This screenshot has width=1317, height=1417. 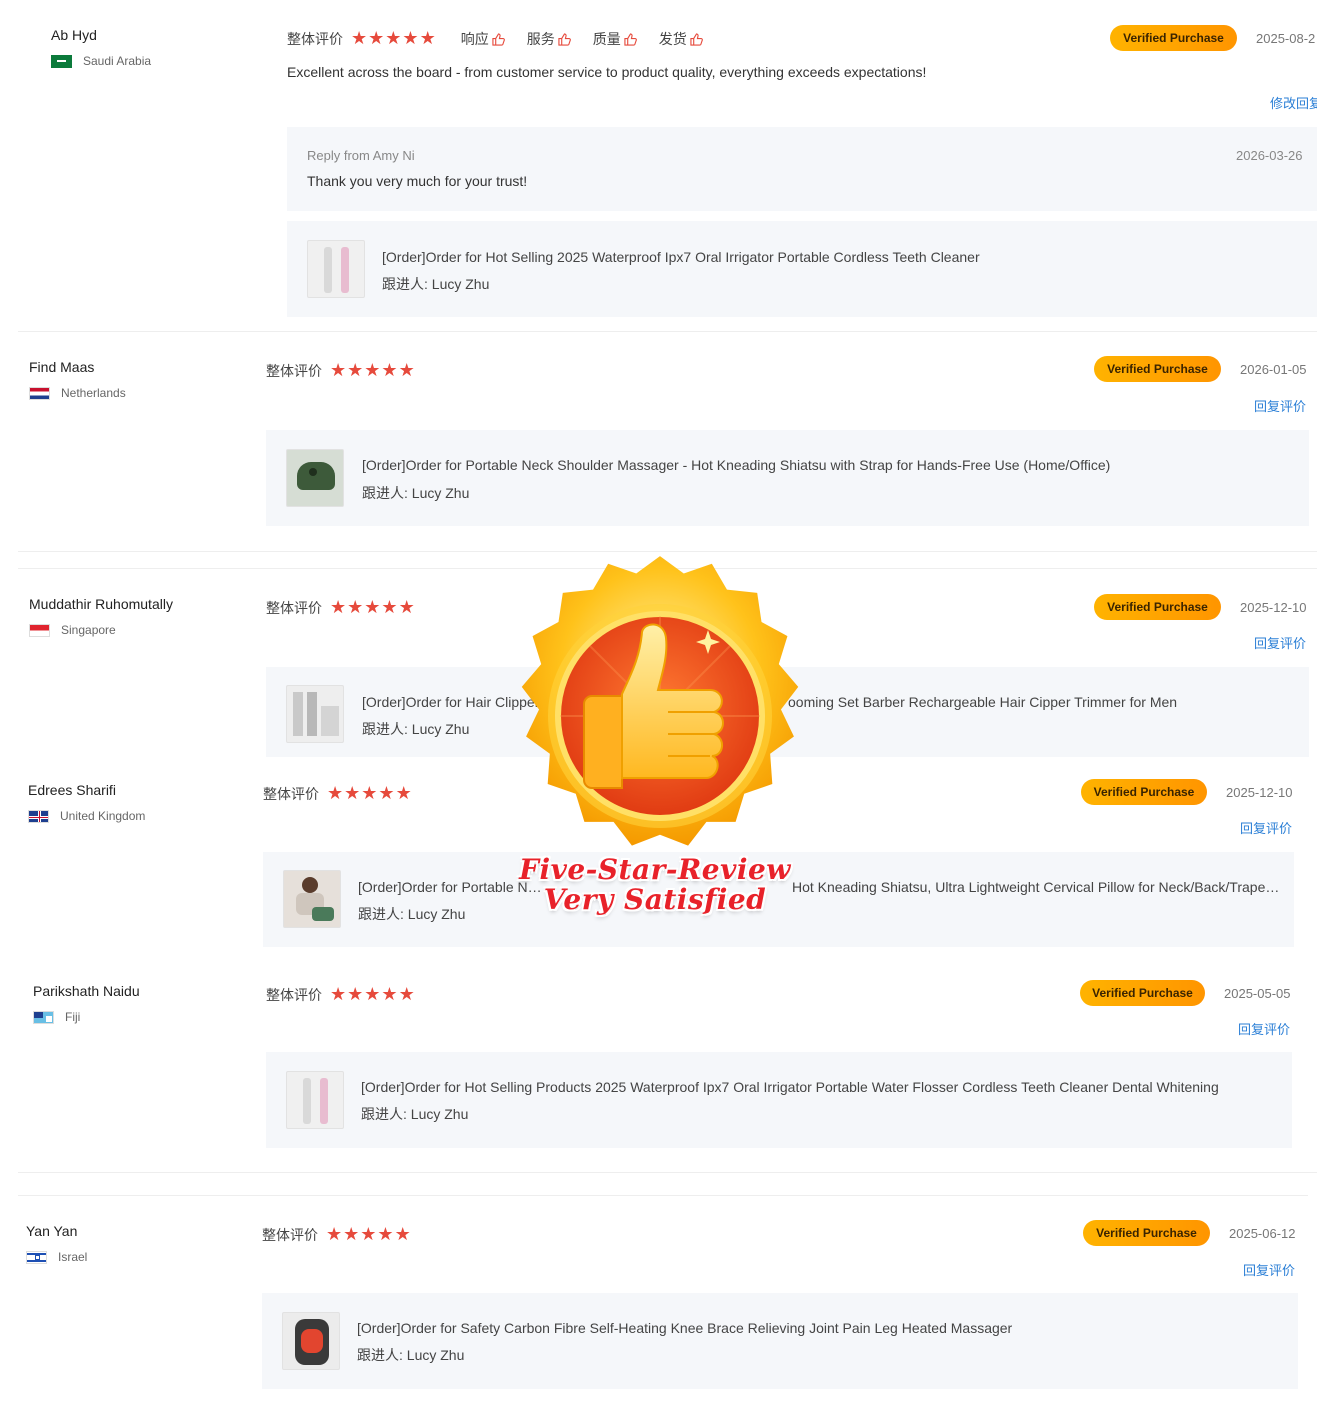 What do you see at coordinates (56, 1017) in the screenshot?
I see `reviewer-country: Fiji` at bounding box center [56, 1017].